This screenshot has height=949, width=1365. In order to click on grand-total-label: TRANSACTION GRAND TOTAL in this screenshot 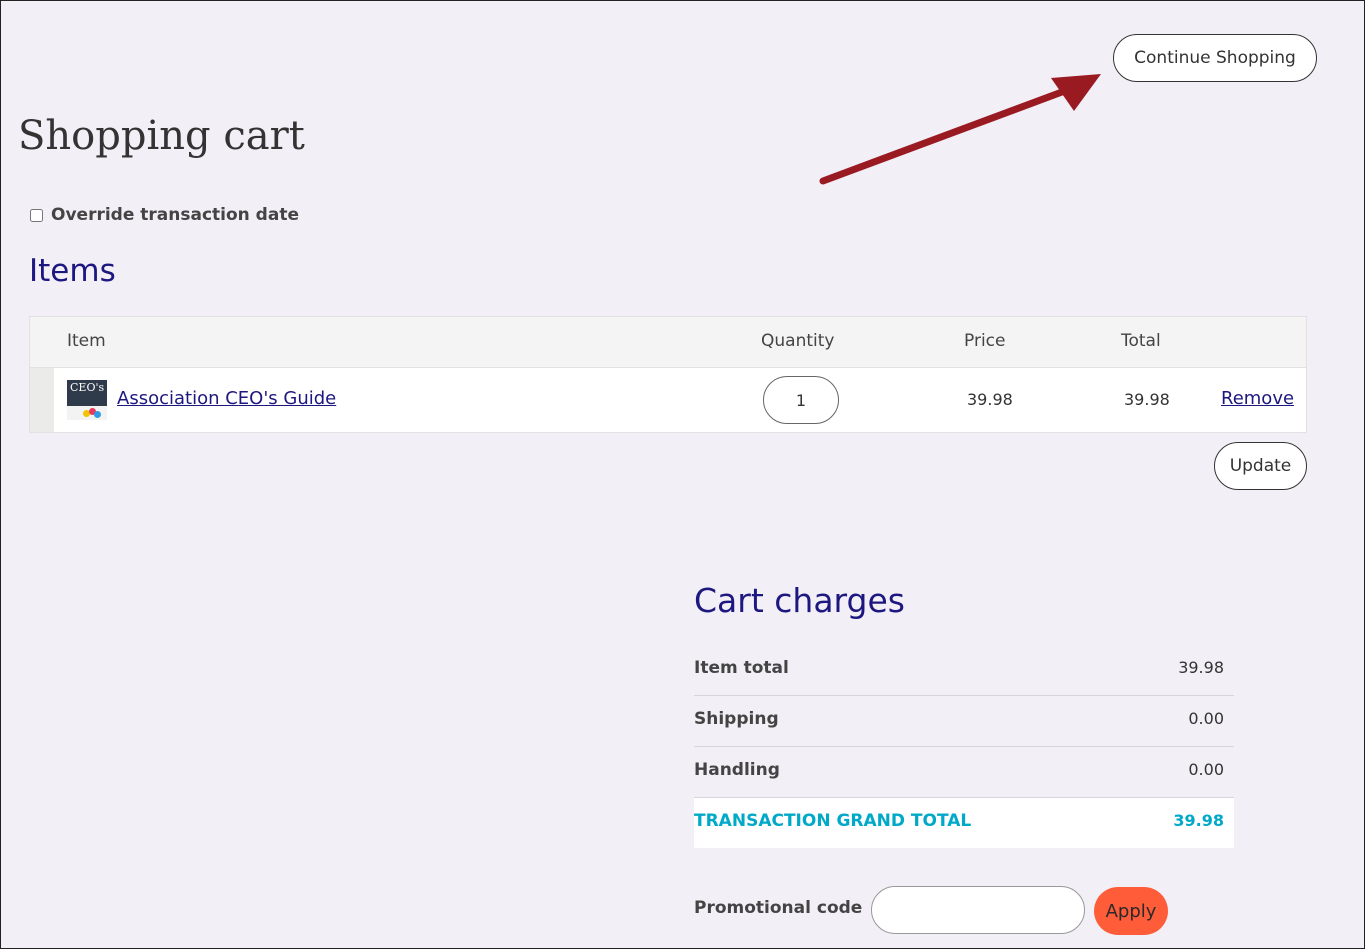, I will do `click(833, 821)`.